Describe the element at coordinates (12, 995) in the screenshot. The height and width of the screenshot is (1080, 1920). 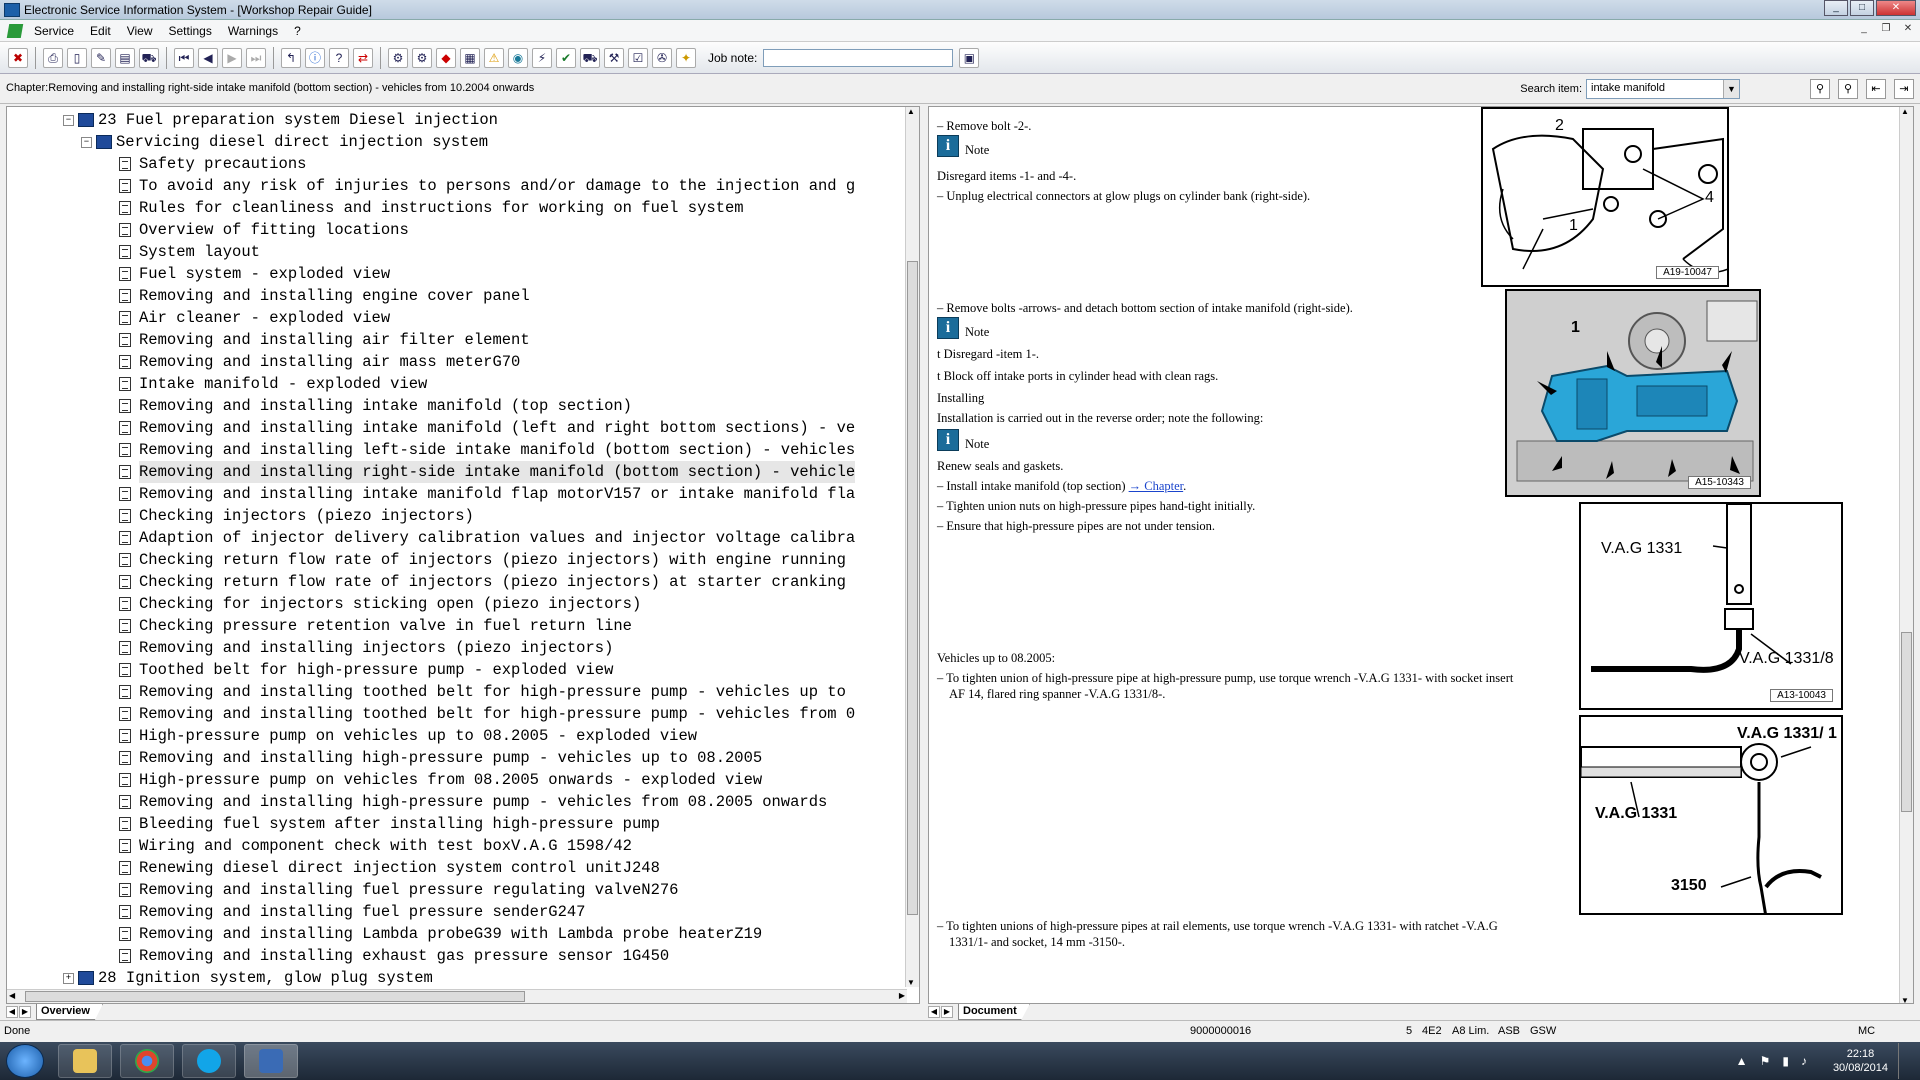
I see `scroll-left-icon: ◀` at that location.